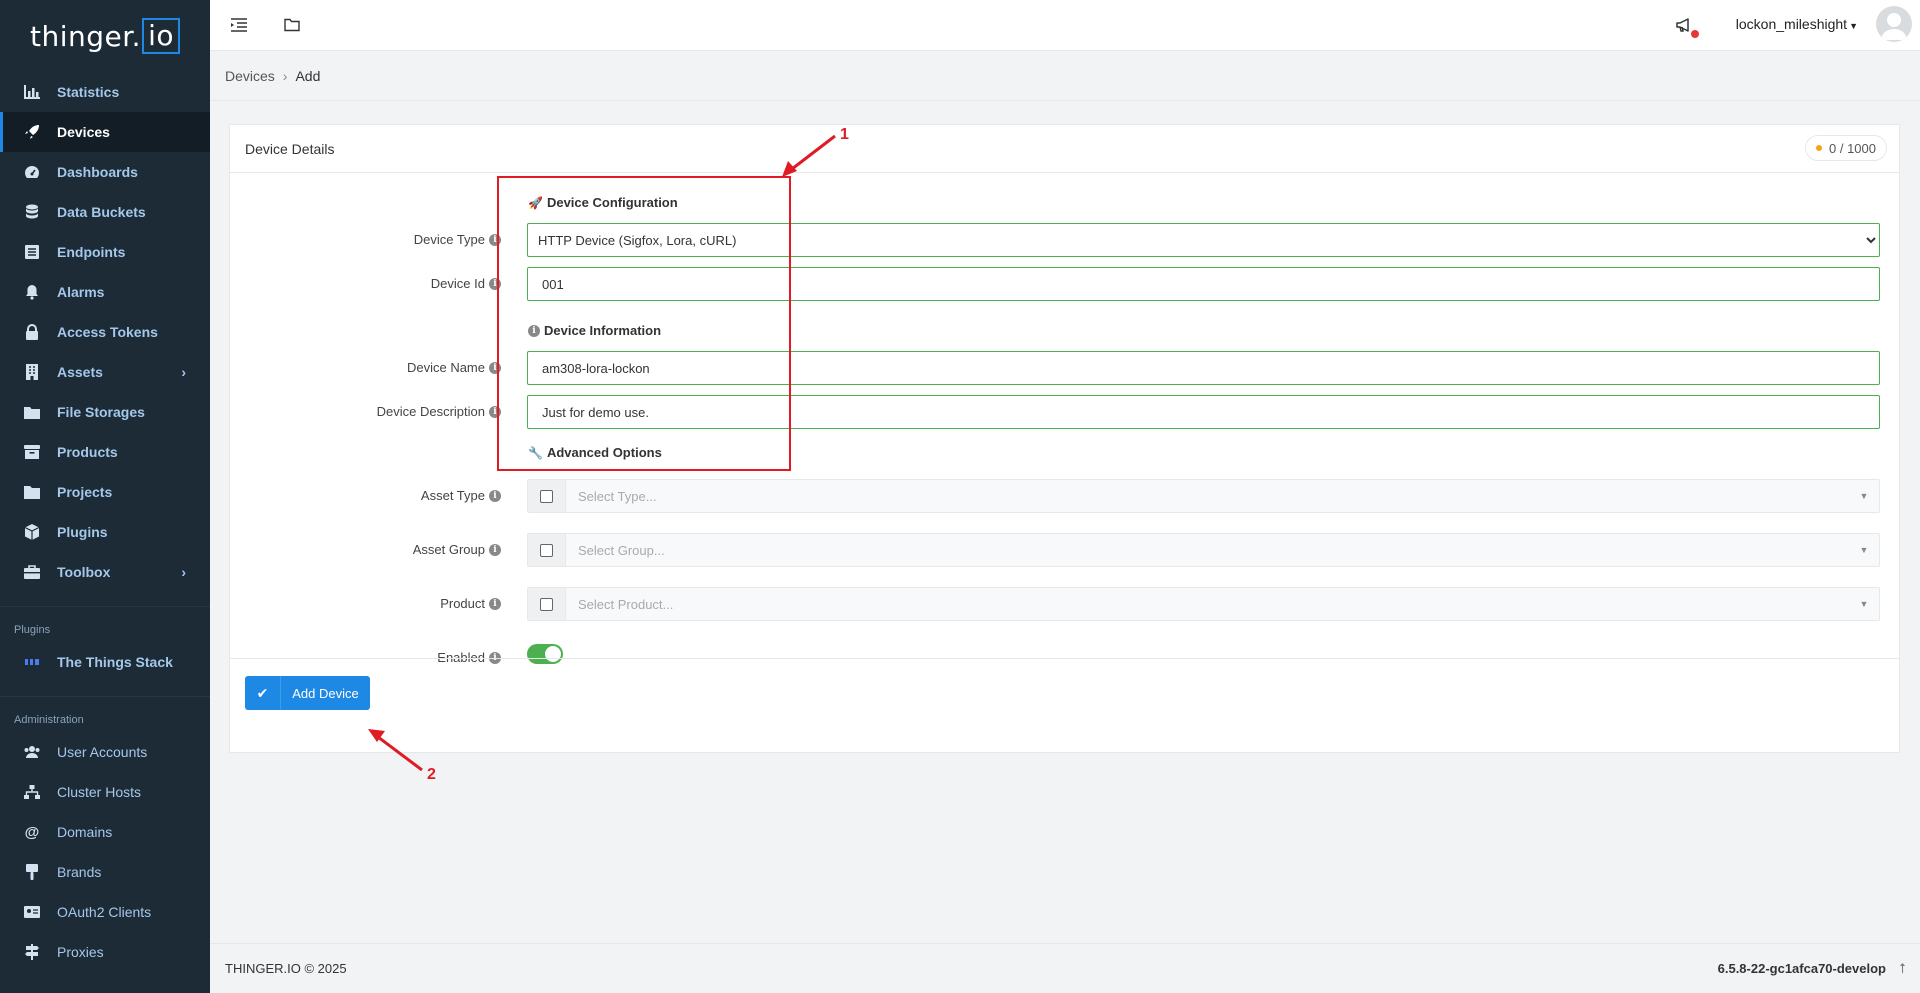 The width and height of the screenshot is (1920, 993). What do you see at coordinates (105, 952) in the screenshot?
I see `sidebar-item-proxies: Proxies` at bounding box center [105, 952].